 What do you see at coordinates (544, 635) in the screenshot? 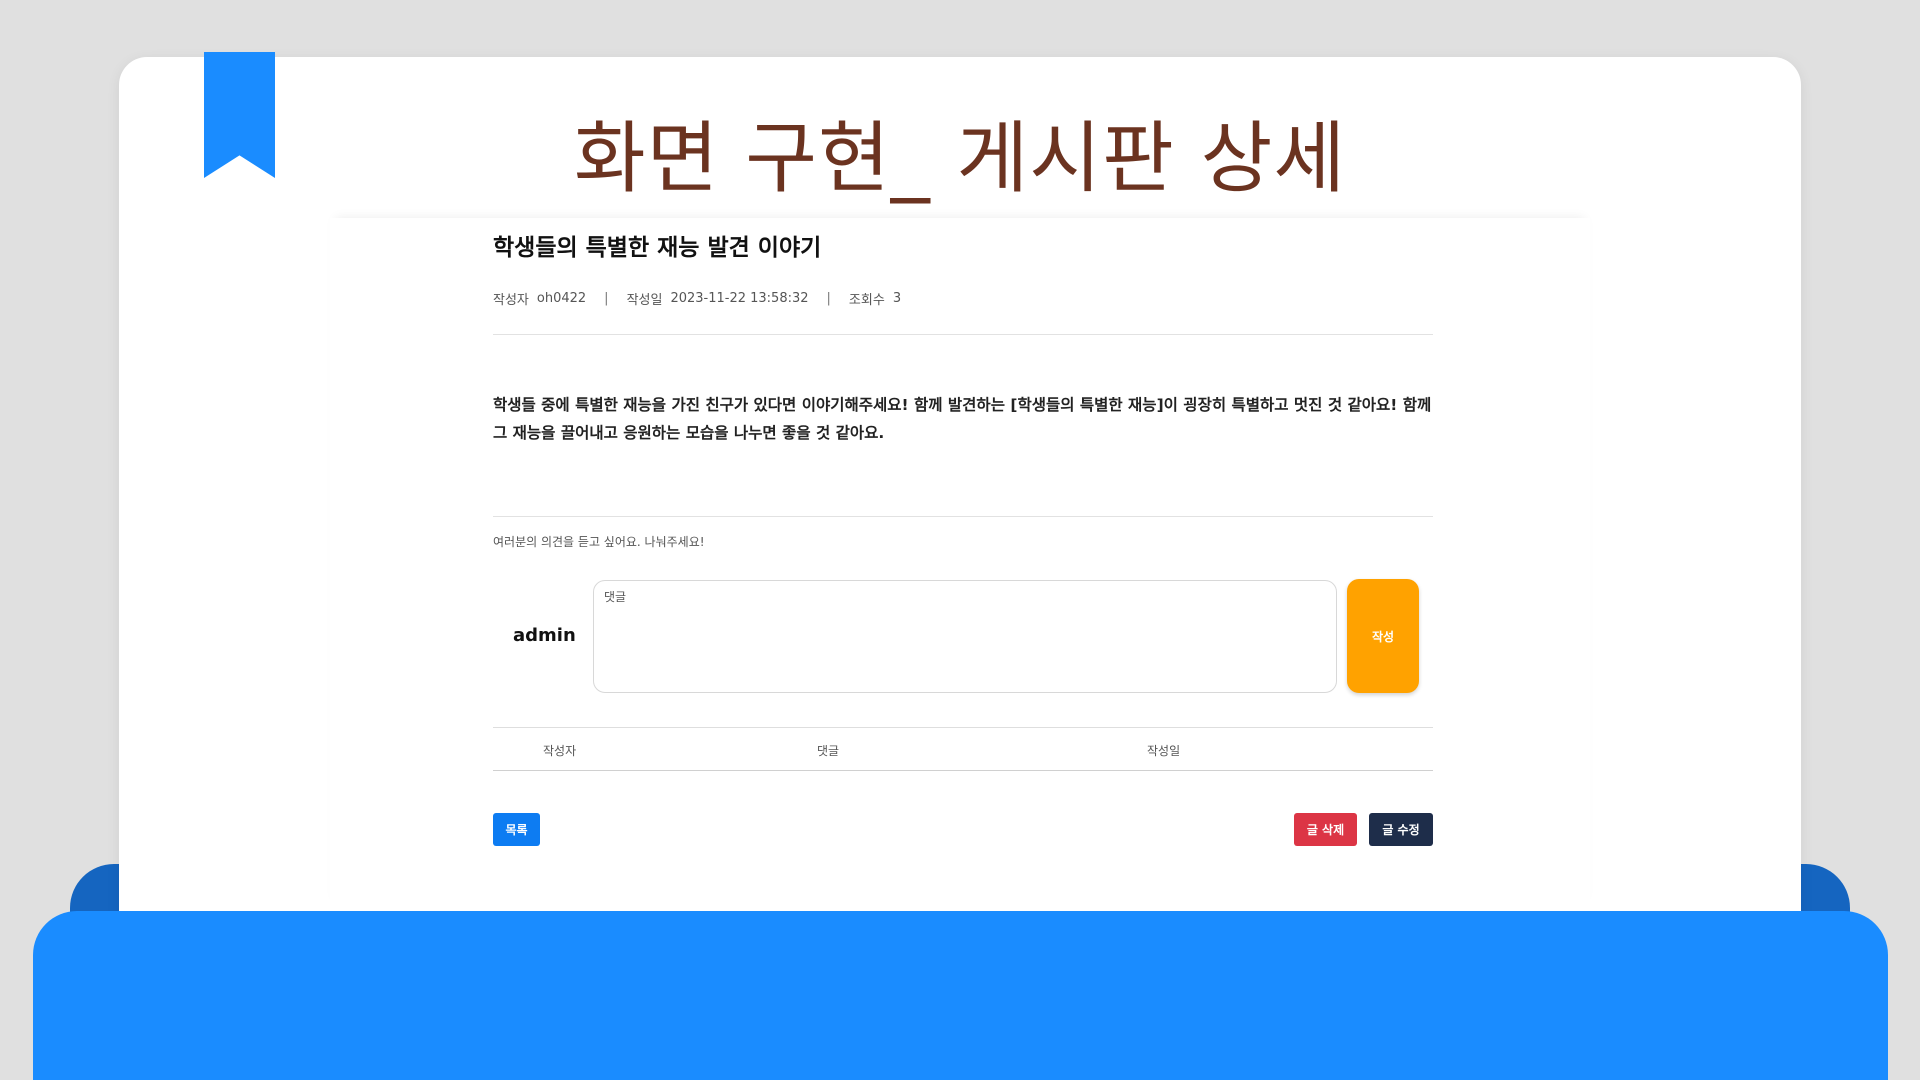
I see `comment-username: admin` at bounding box center [544, 635].